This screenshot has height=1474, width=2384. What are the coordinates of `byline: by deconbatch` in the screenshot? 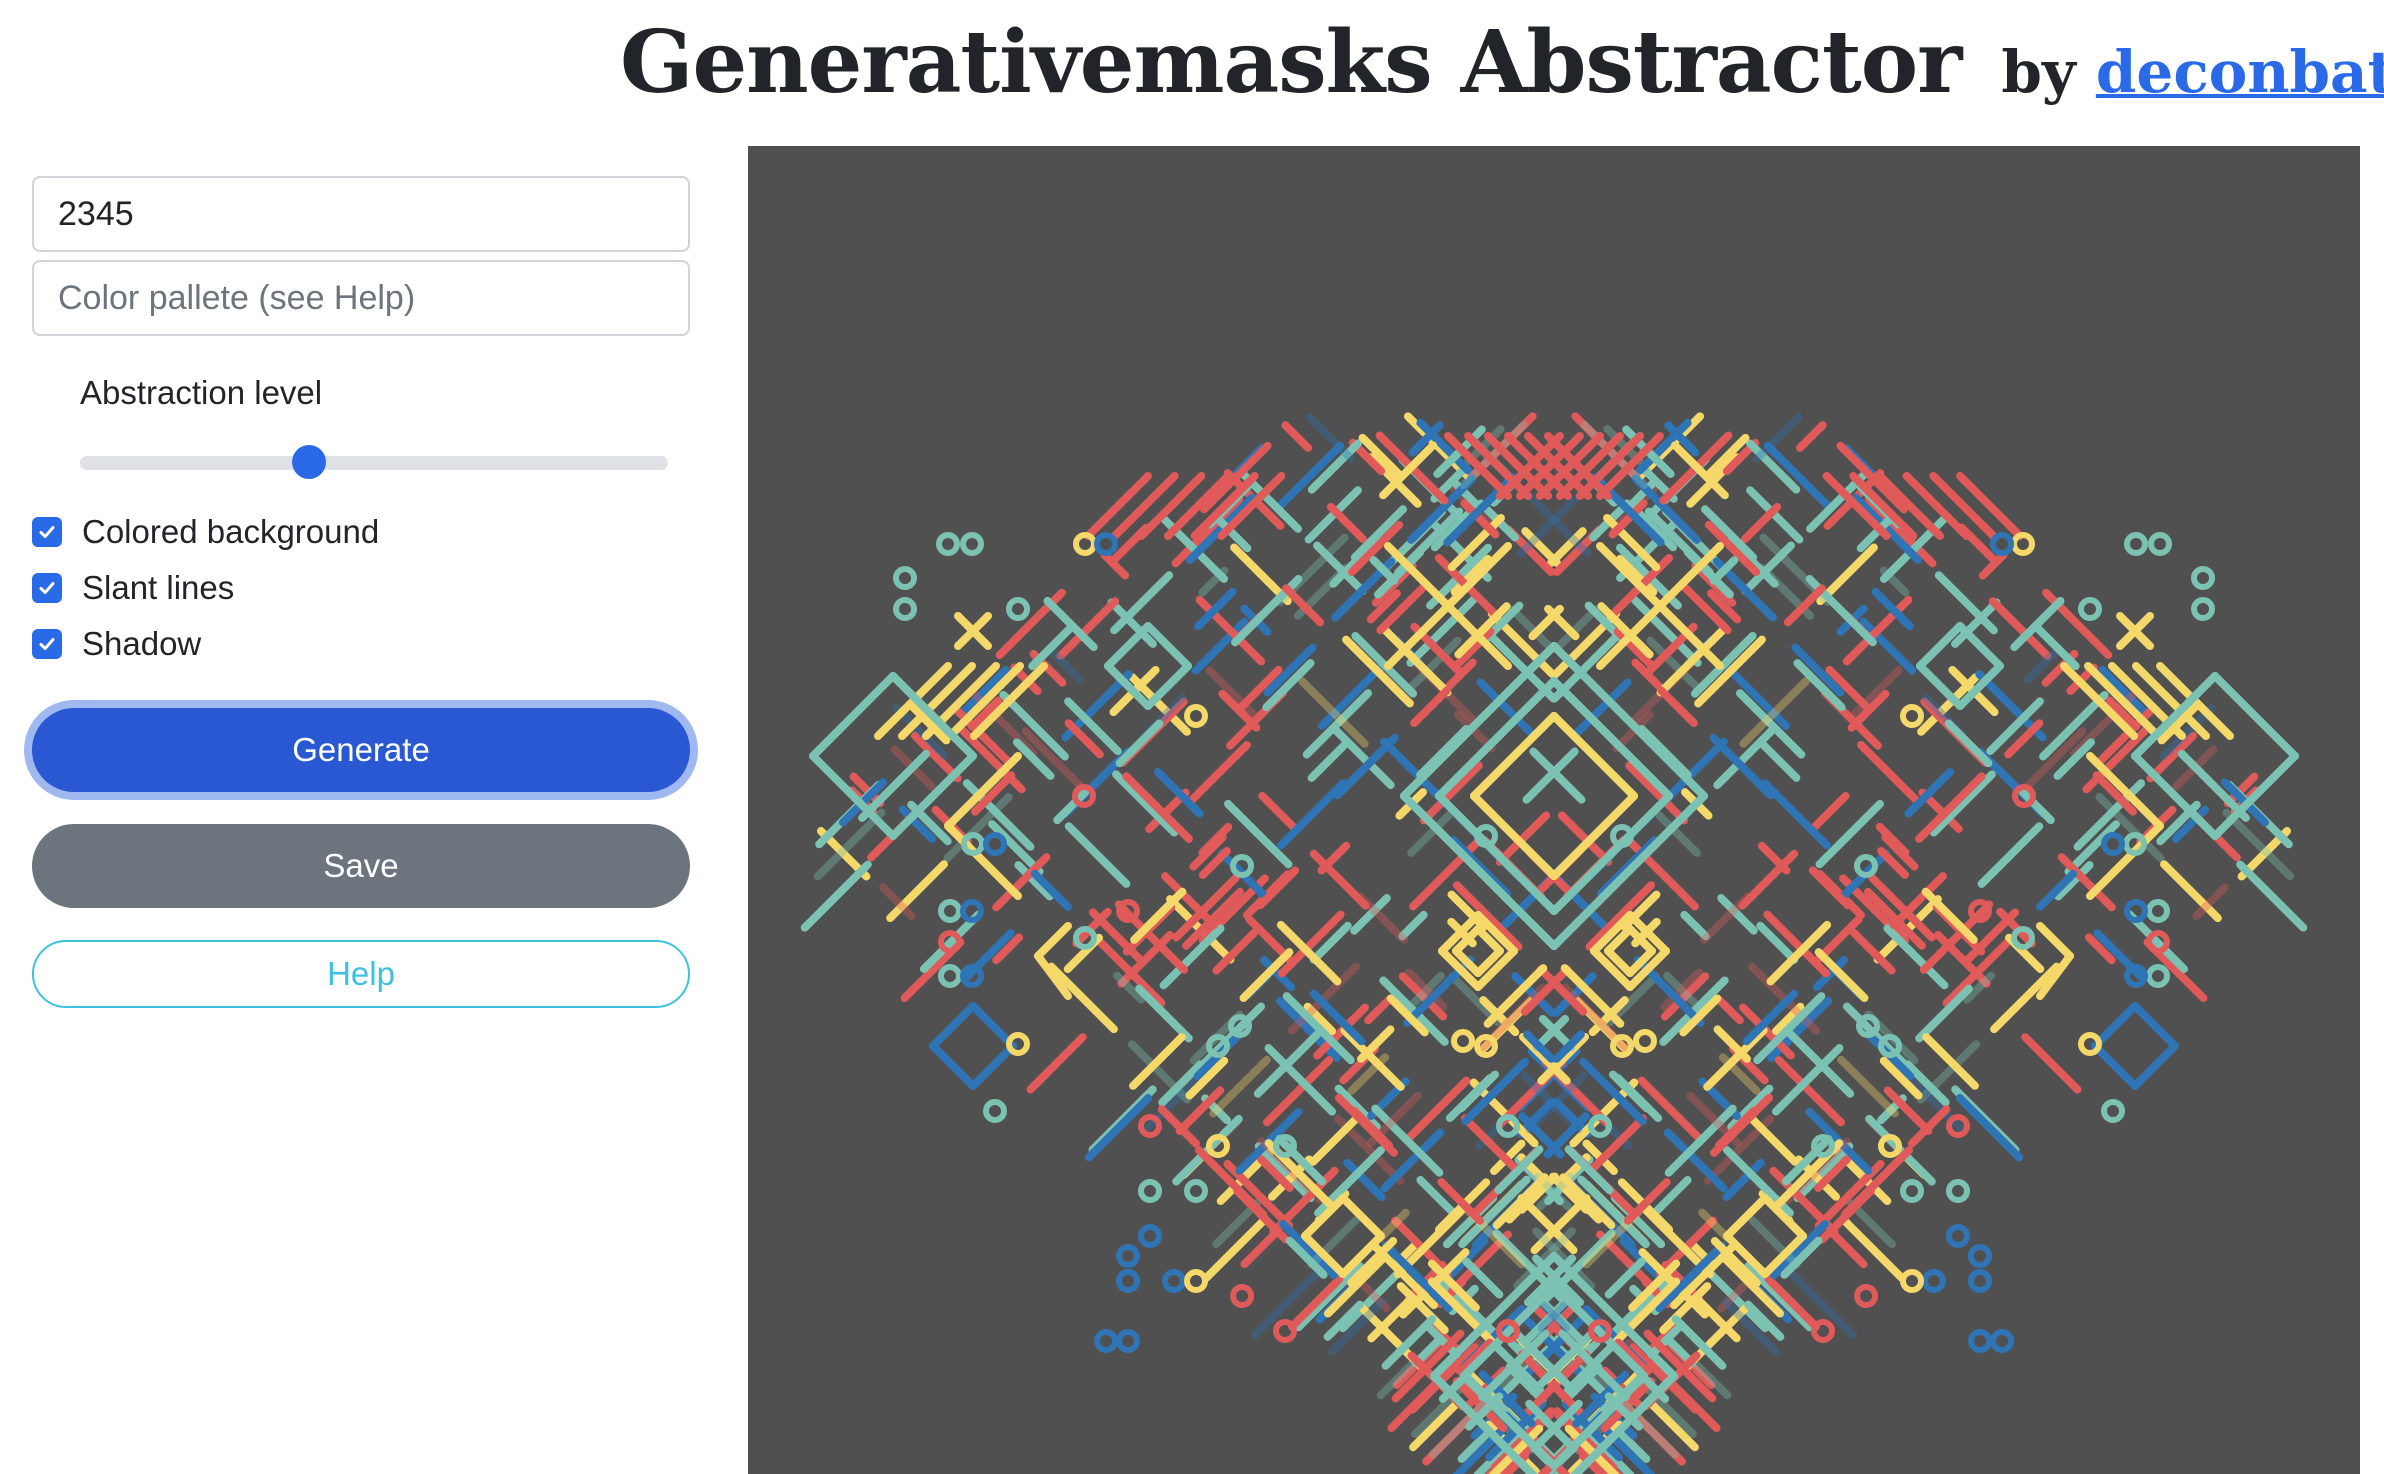 It's located at (2192, 72).